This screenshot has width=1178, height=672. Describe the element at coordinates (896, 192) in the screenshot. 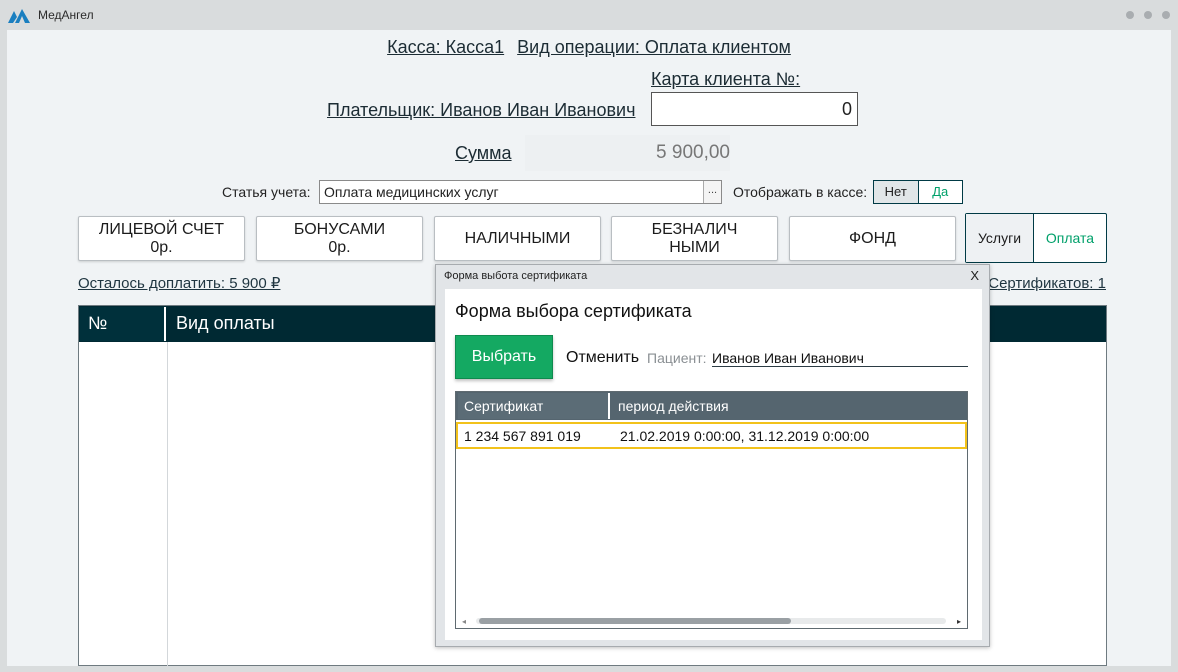

I see `toggle-option-no: Нет` at that location.